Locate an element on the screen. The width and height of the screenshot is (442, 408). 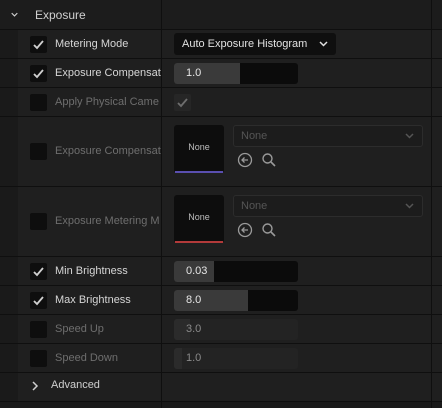
property-row-speed-up: Speed Up 3.0 is located at coordinates (221, 329).